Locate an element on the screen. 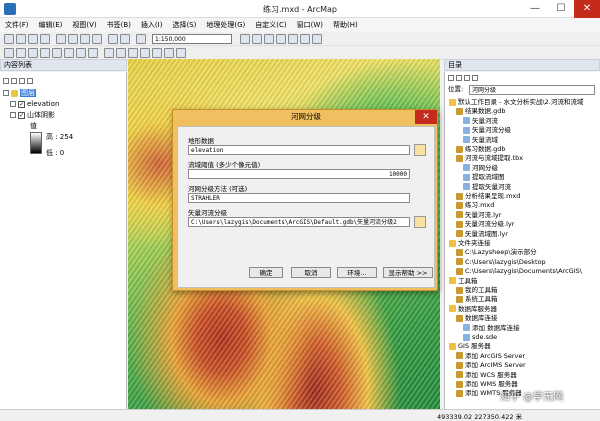 This screenshot has width=600, height=421. ok-button: 确定 is located at coordinates (266, 272).